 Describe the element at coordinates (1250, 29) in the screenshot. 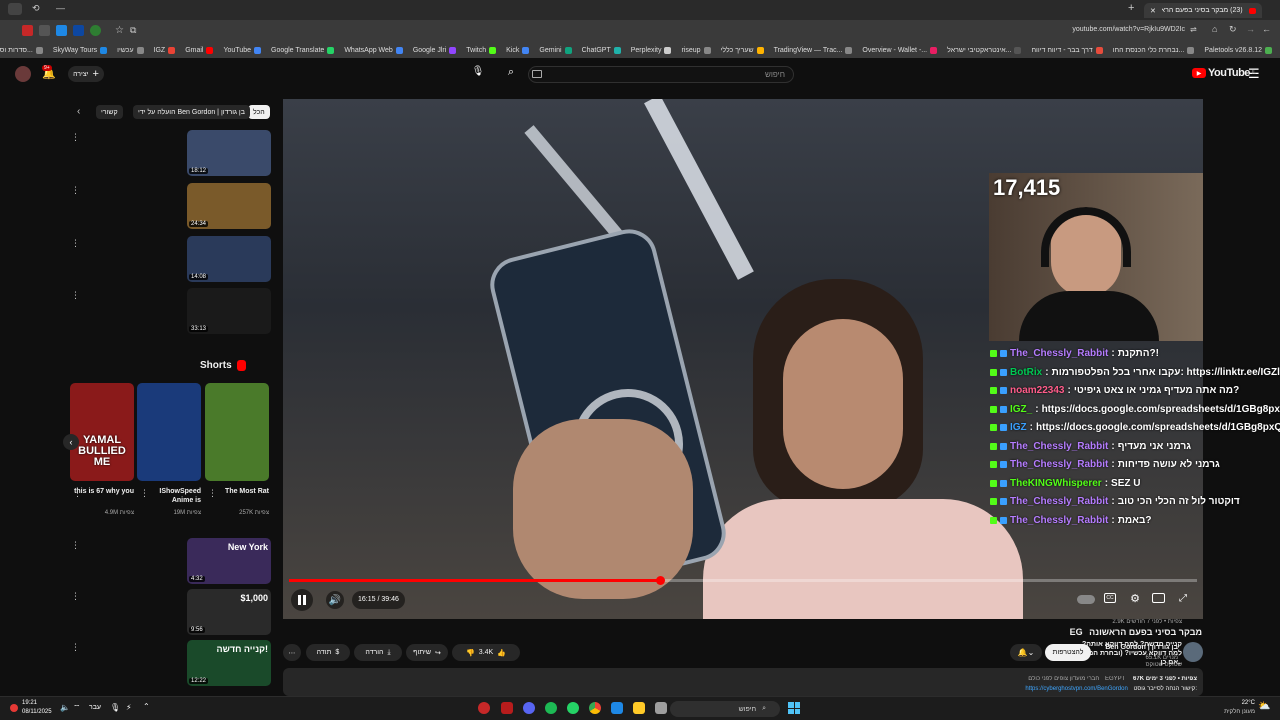

I see `forward-icon: →` at that location.